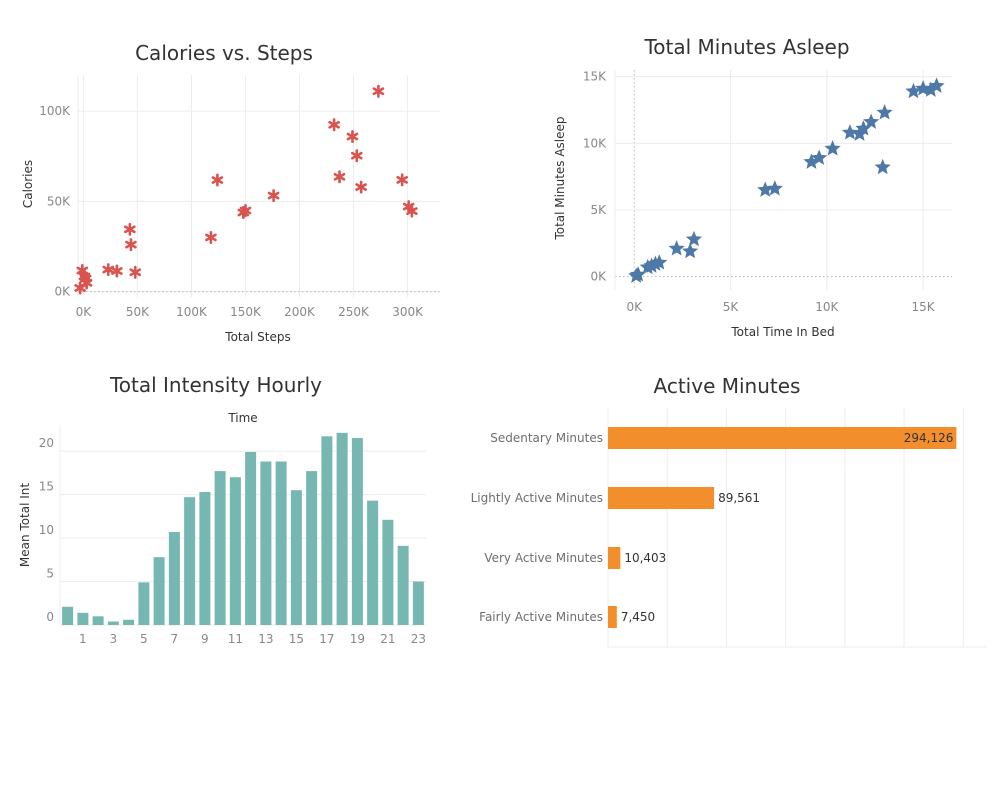  I want to click on category-label: Sedentary Minutes, so click(546, 438).